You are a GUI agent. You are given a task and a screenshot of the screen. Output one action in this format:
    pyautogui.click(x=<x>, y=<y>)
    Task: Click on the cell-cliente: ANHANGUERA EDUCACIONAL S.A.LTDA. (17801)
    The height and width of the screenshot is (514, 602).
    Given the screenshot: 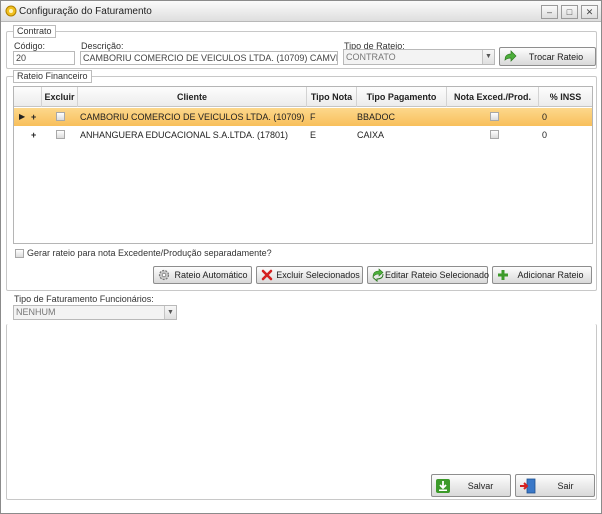 What is the action you would take?
    pyautogui.click(x=184, y=135)
    